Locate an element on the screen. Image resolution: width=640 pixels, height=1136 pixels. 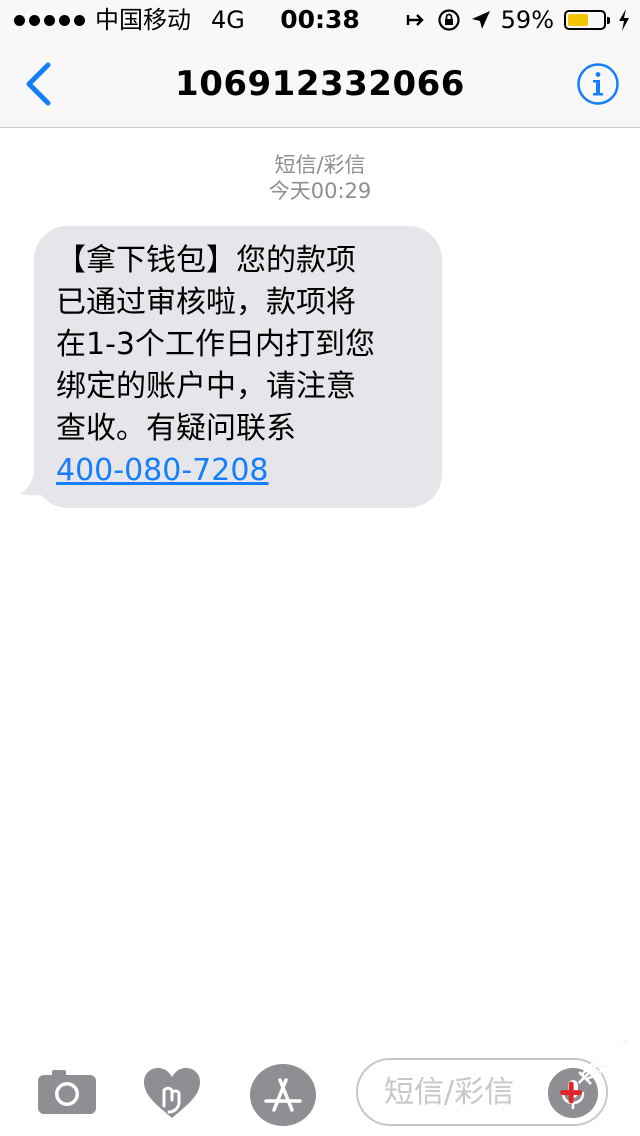
message-line: 查收。有疑问联系 is located at coordinates (176, 428).